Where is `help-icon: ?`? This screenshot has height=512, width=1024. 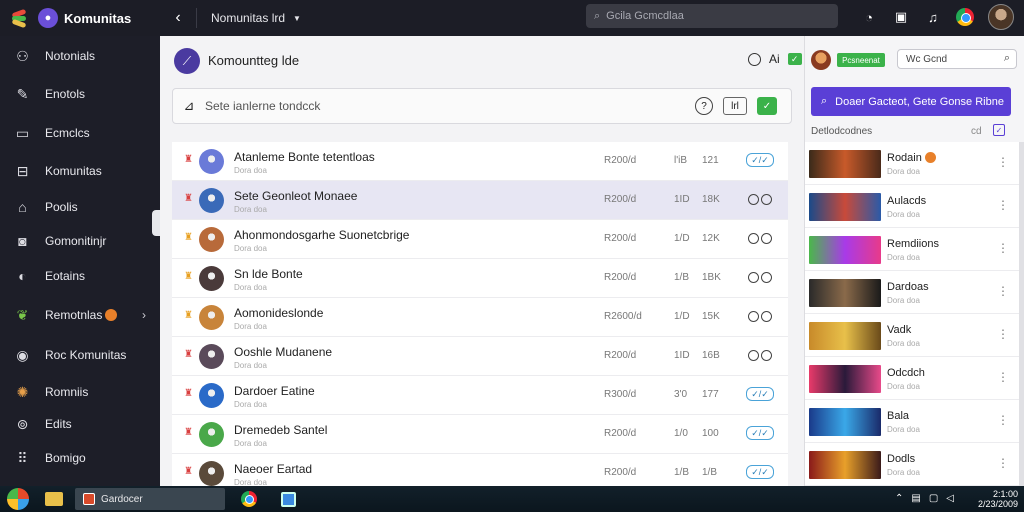
help-icon: ? is located at coordinates (704, 106).